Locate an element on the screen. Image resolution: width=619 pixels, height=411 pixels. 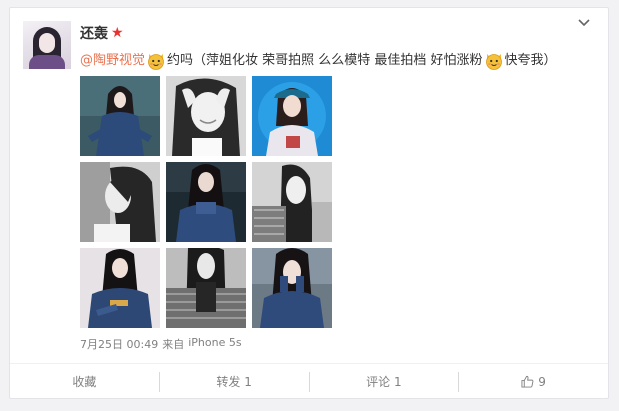
avatar is located at coordinates (47, 45).